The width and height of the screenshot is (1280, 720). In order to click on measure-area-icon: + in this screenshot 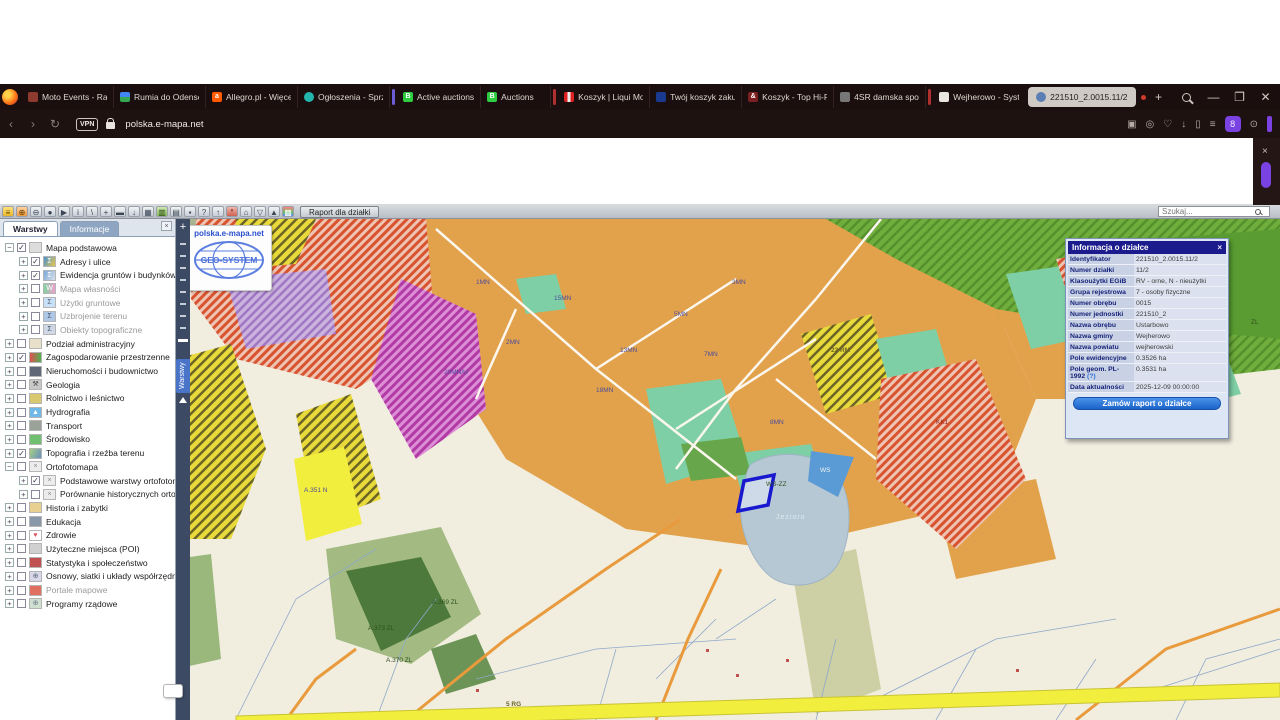, I will do `click(106, 211)`.